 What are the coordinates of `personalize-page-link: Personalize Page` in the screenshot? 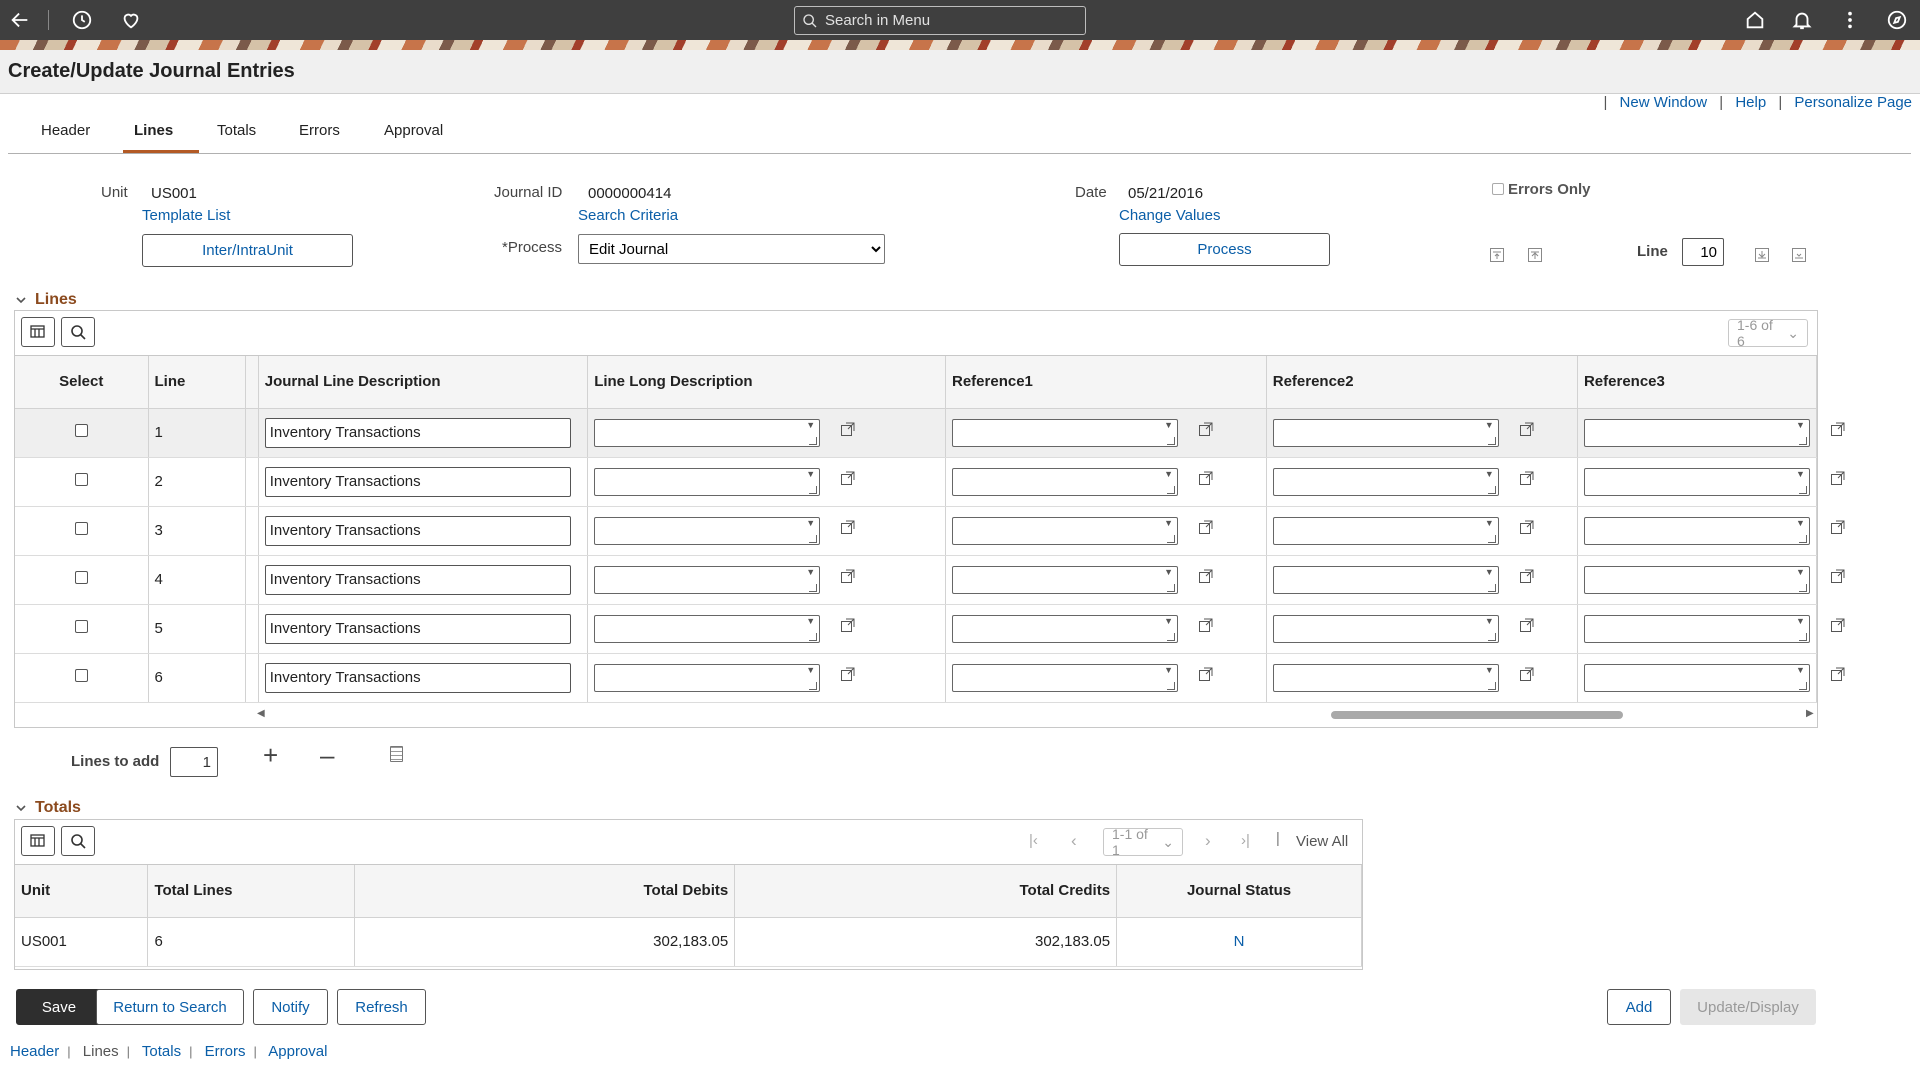 It's located at (1853, 102).